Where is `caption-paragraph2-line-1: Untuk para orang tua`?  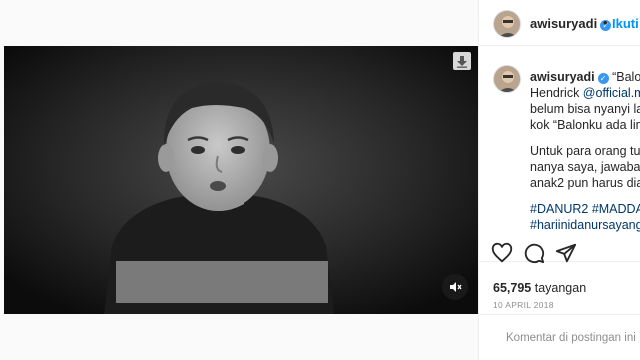 caption-paragraph2-line-1: Untuk para orang tua is located at coordinates (585, 151).